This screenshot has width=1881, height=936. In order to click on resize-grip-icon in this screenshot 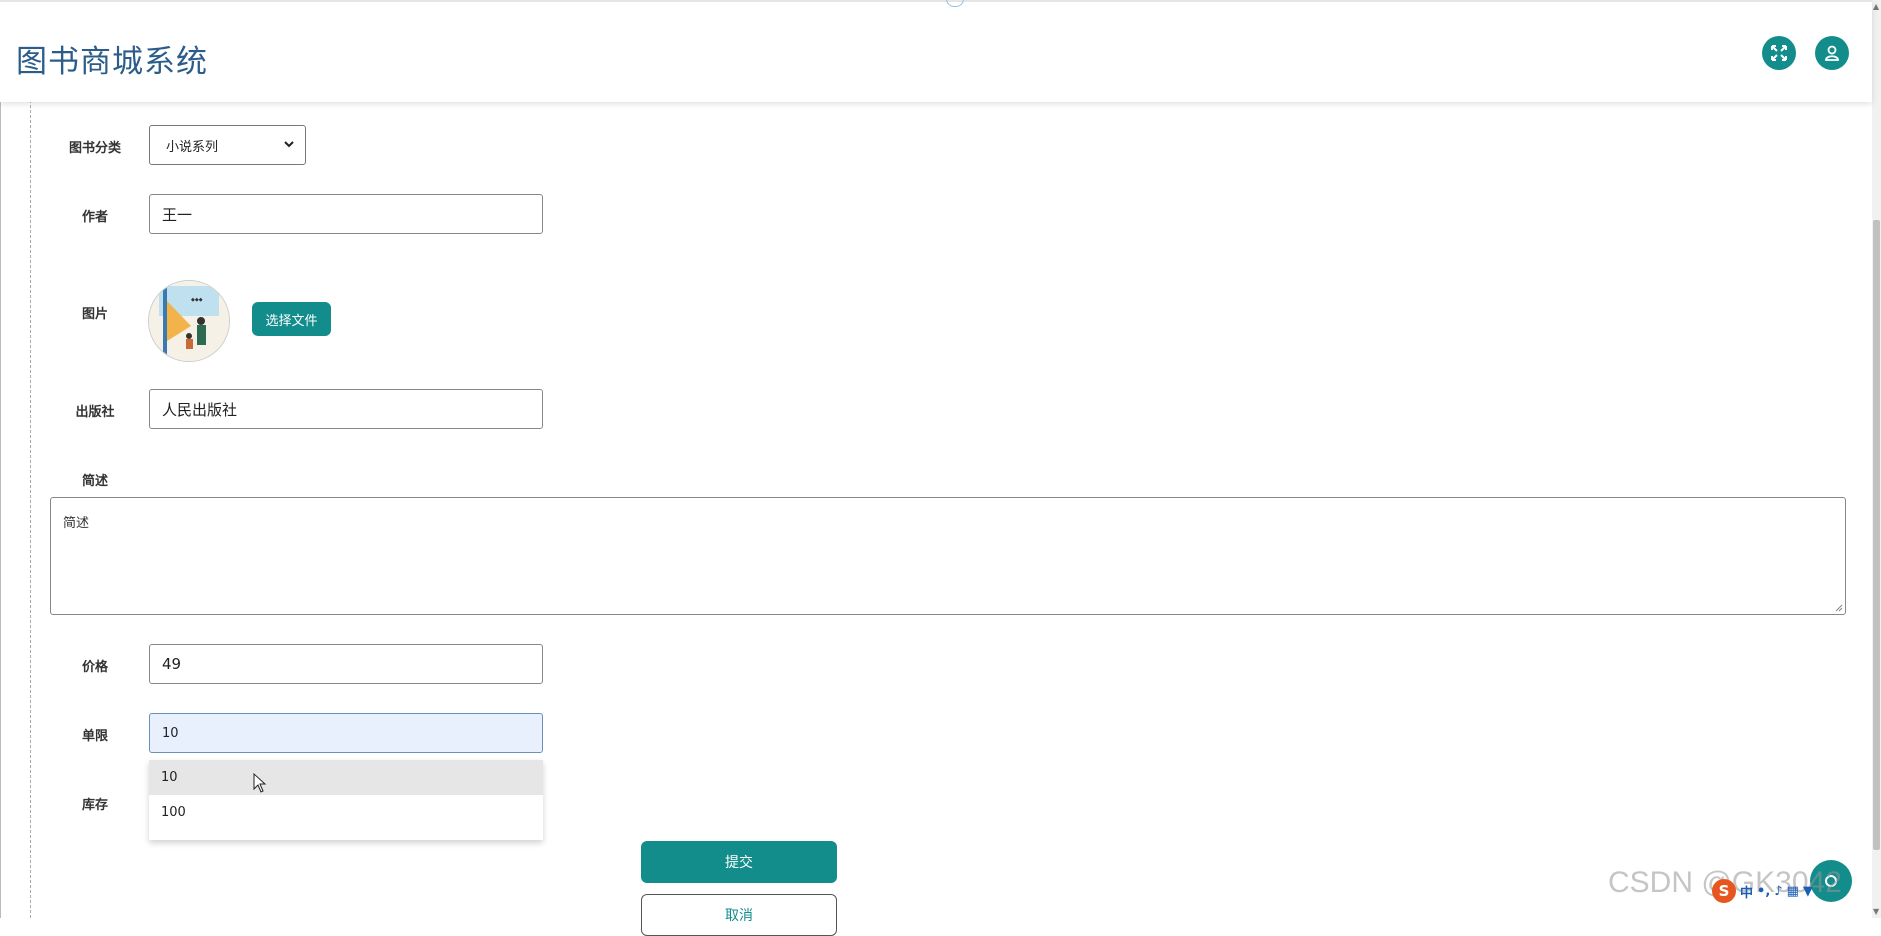, I will do `click(1839, 608)`.